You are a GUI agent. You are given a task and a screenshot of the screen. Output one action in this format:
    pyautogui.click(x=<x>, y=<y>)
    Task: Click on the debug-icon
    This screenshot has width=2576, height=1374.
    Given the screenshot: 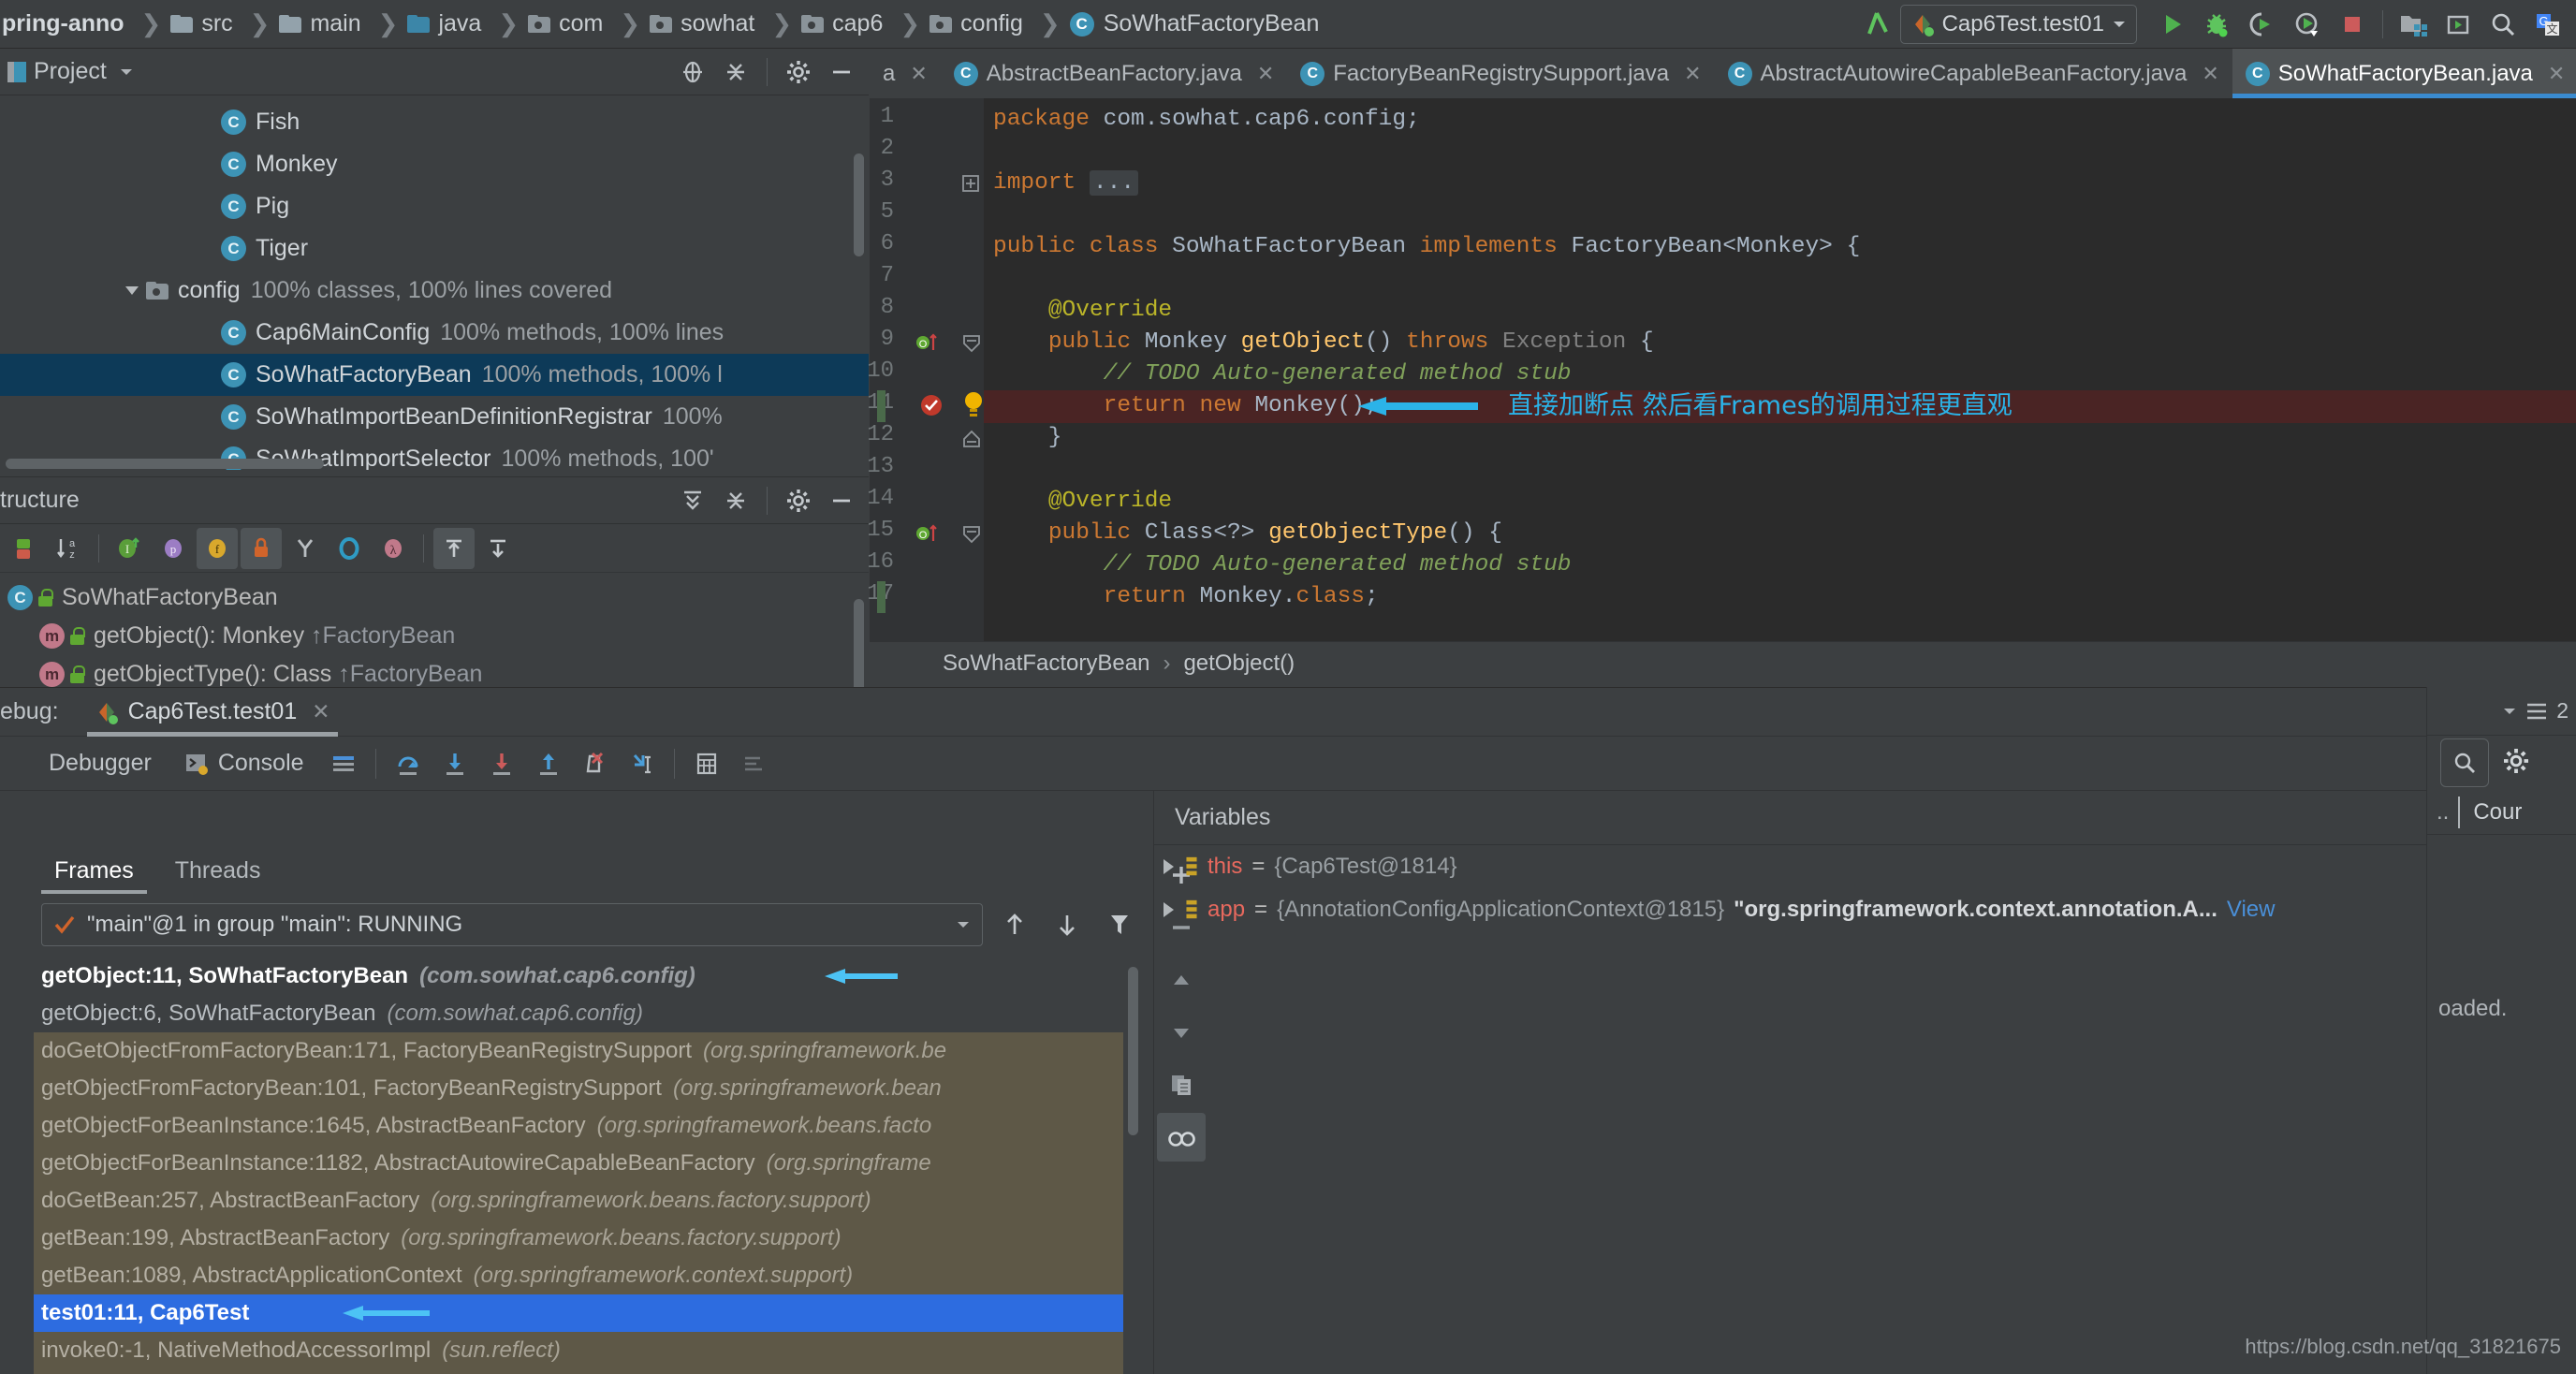 What is the action you would take?
    pyautogui.click(x=2217, y=24)
    